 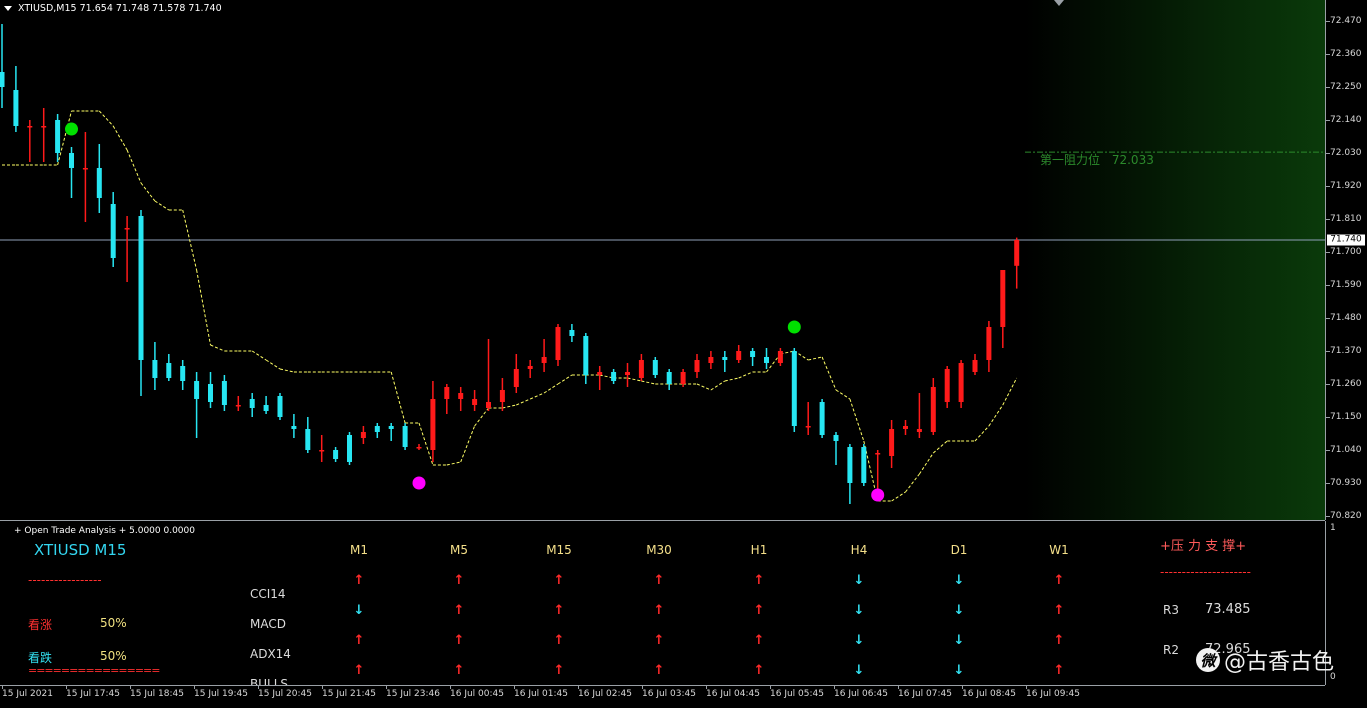 I want to click on current-price-tag: 71.740, so click(x=1346, y=240).